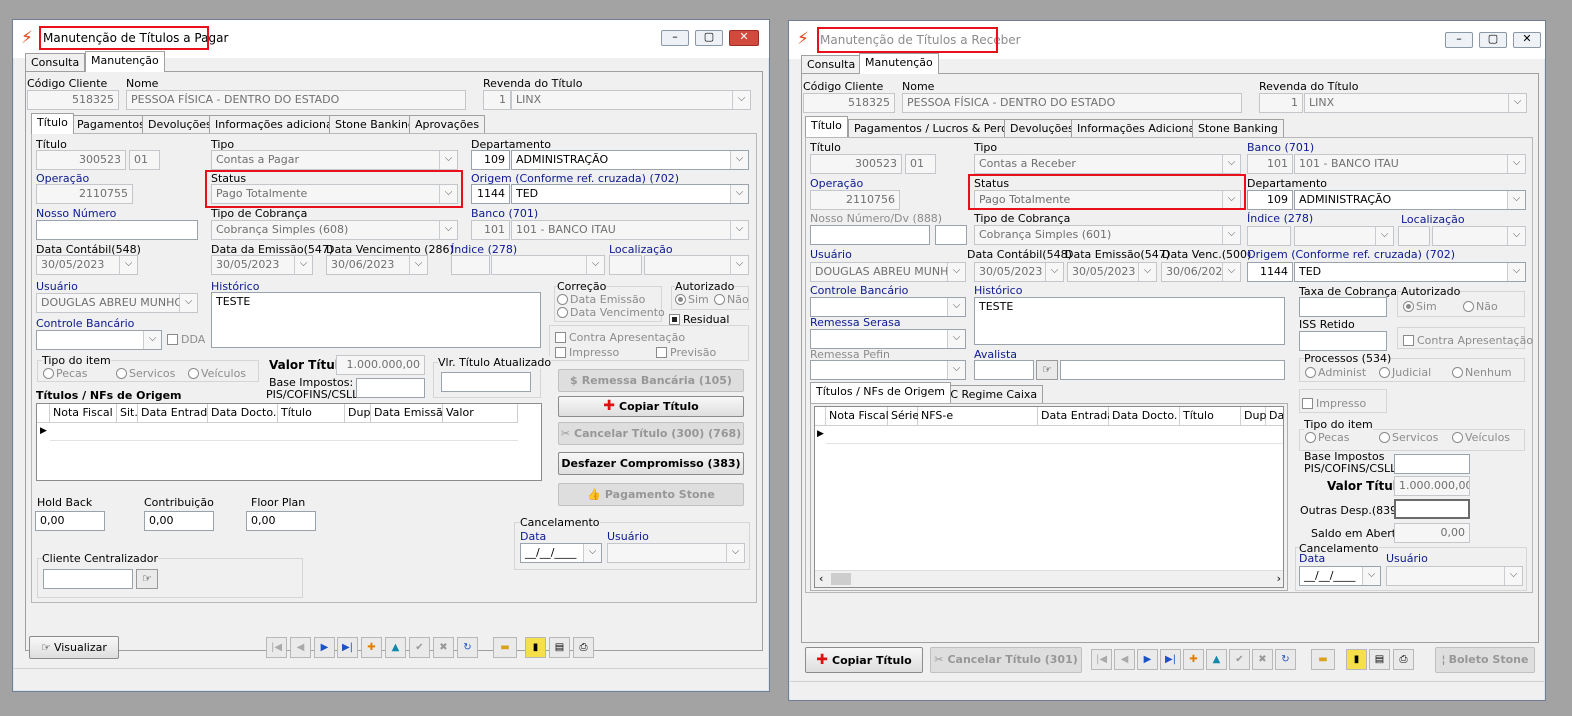 The height and width of the screenshot is (716, 1572). I want to click on subtab-pagamentos-lucros: Pagamentos / Lucros & Perdas, so click(937, 128).